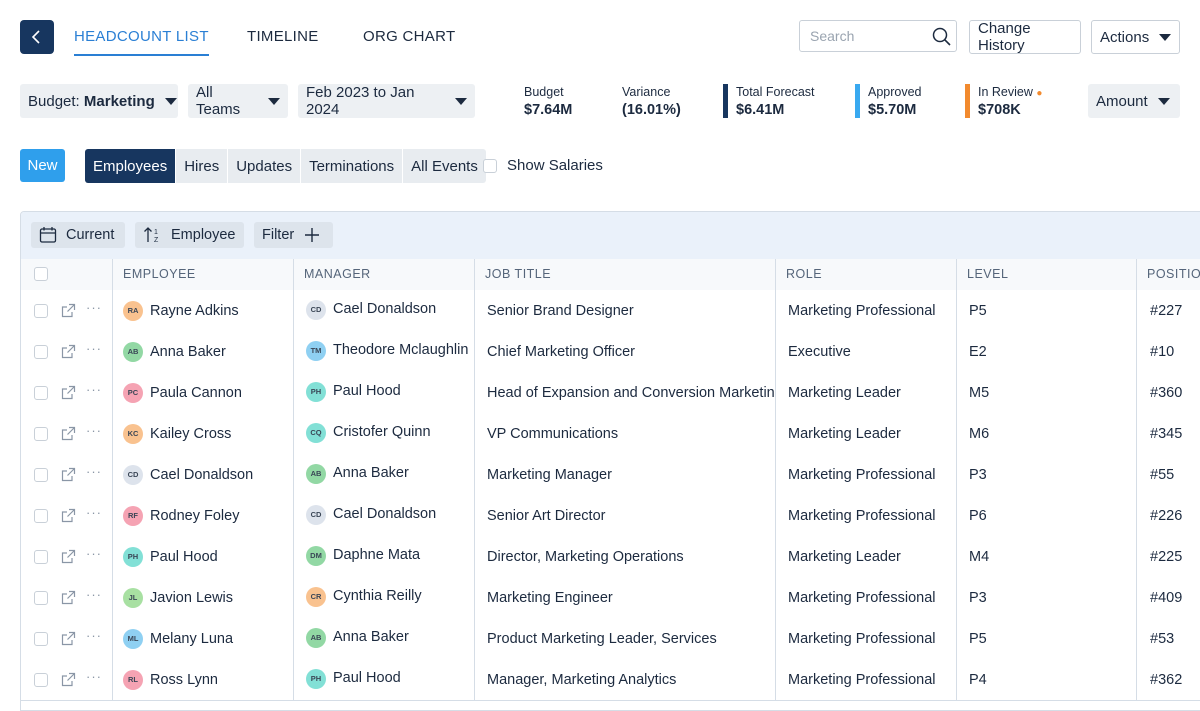 This screenshot has height=711, width=1200. What do you see at coordinates (264, 166) in the screenshot?
I see `segment-updates: Updates` at bounding box center [264, 166].